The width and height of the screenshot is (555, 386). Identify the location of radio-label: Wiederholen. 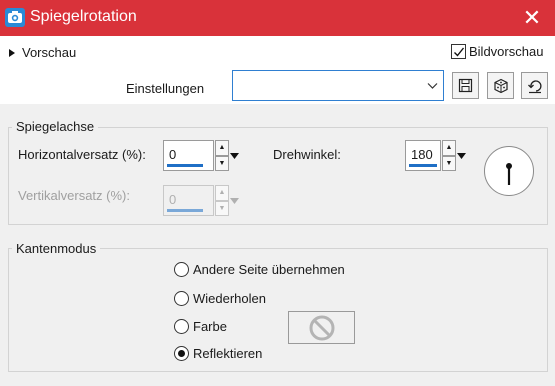
(229, 298).